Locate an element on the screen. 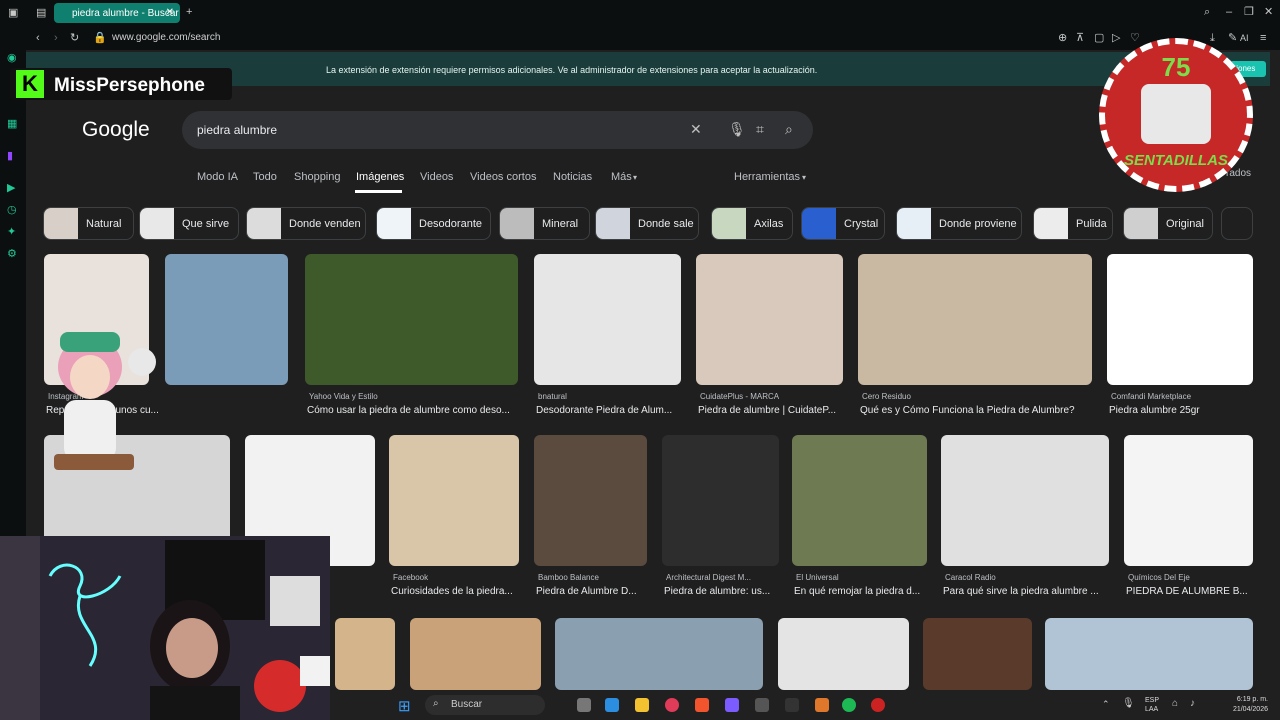 Image resolution: width=1280 pixels, height=720 pixels. epic-icon is located at coordinates (792, 705).